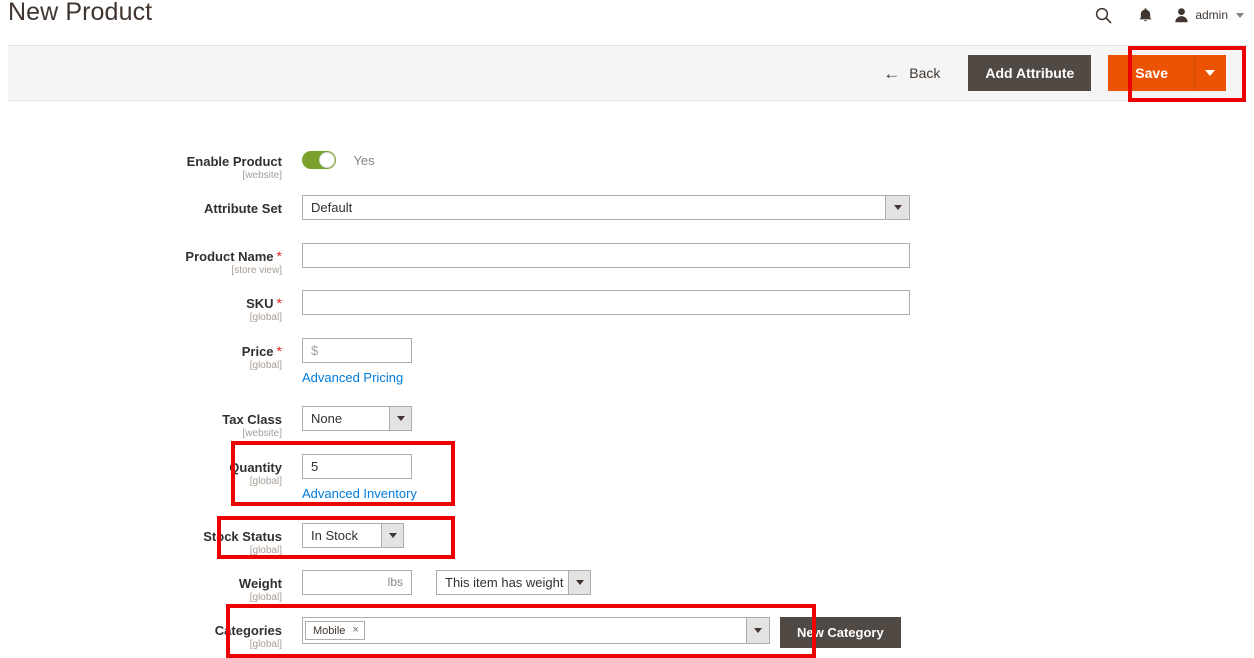 The height and width of the screenshot is (658, 1254). What do you see at coordinates (242, 536) in the screenshot?
I see `label-text: Stock Status` at bounding box center [242, 536].